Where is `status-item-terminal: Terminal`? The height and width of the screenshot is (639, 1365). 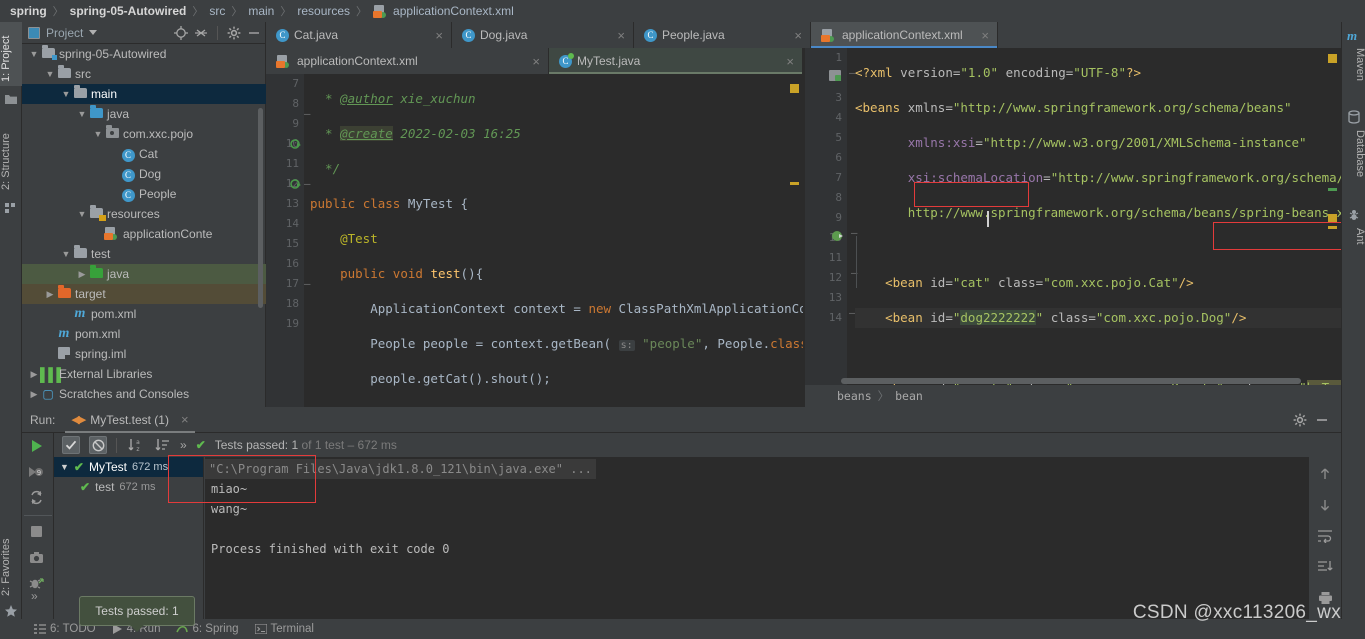
status-item-terminal: Terminal is located at coordinates (284, 629).